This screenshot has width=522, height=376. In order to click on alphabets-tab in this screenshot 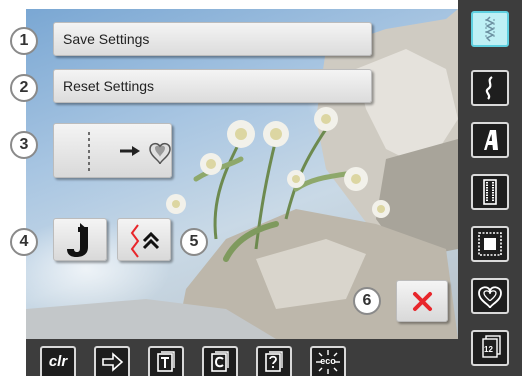, I will do `click(490, 140)`.